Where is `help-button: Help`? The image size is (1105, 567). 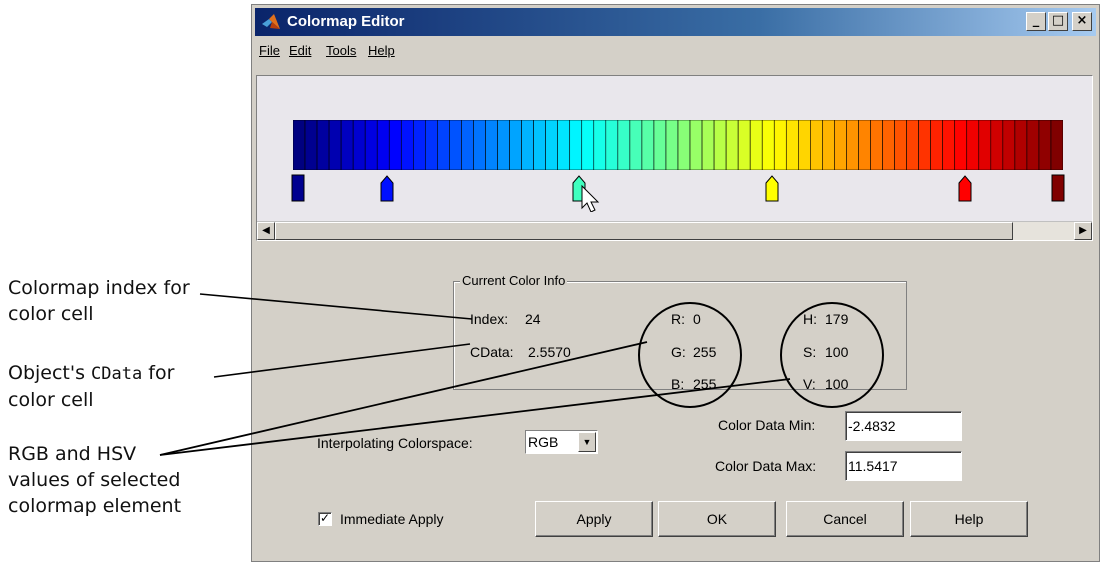 help-button: Help is located at coordinates (969, 519).